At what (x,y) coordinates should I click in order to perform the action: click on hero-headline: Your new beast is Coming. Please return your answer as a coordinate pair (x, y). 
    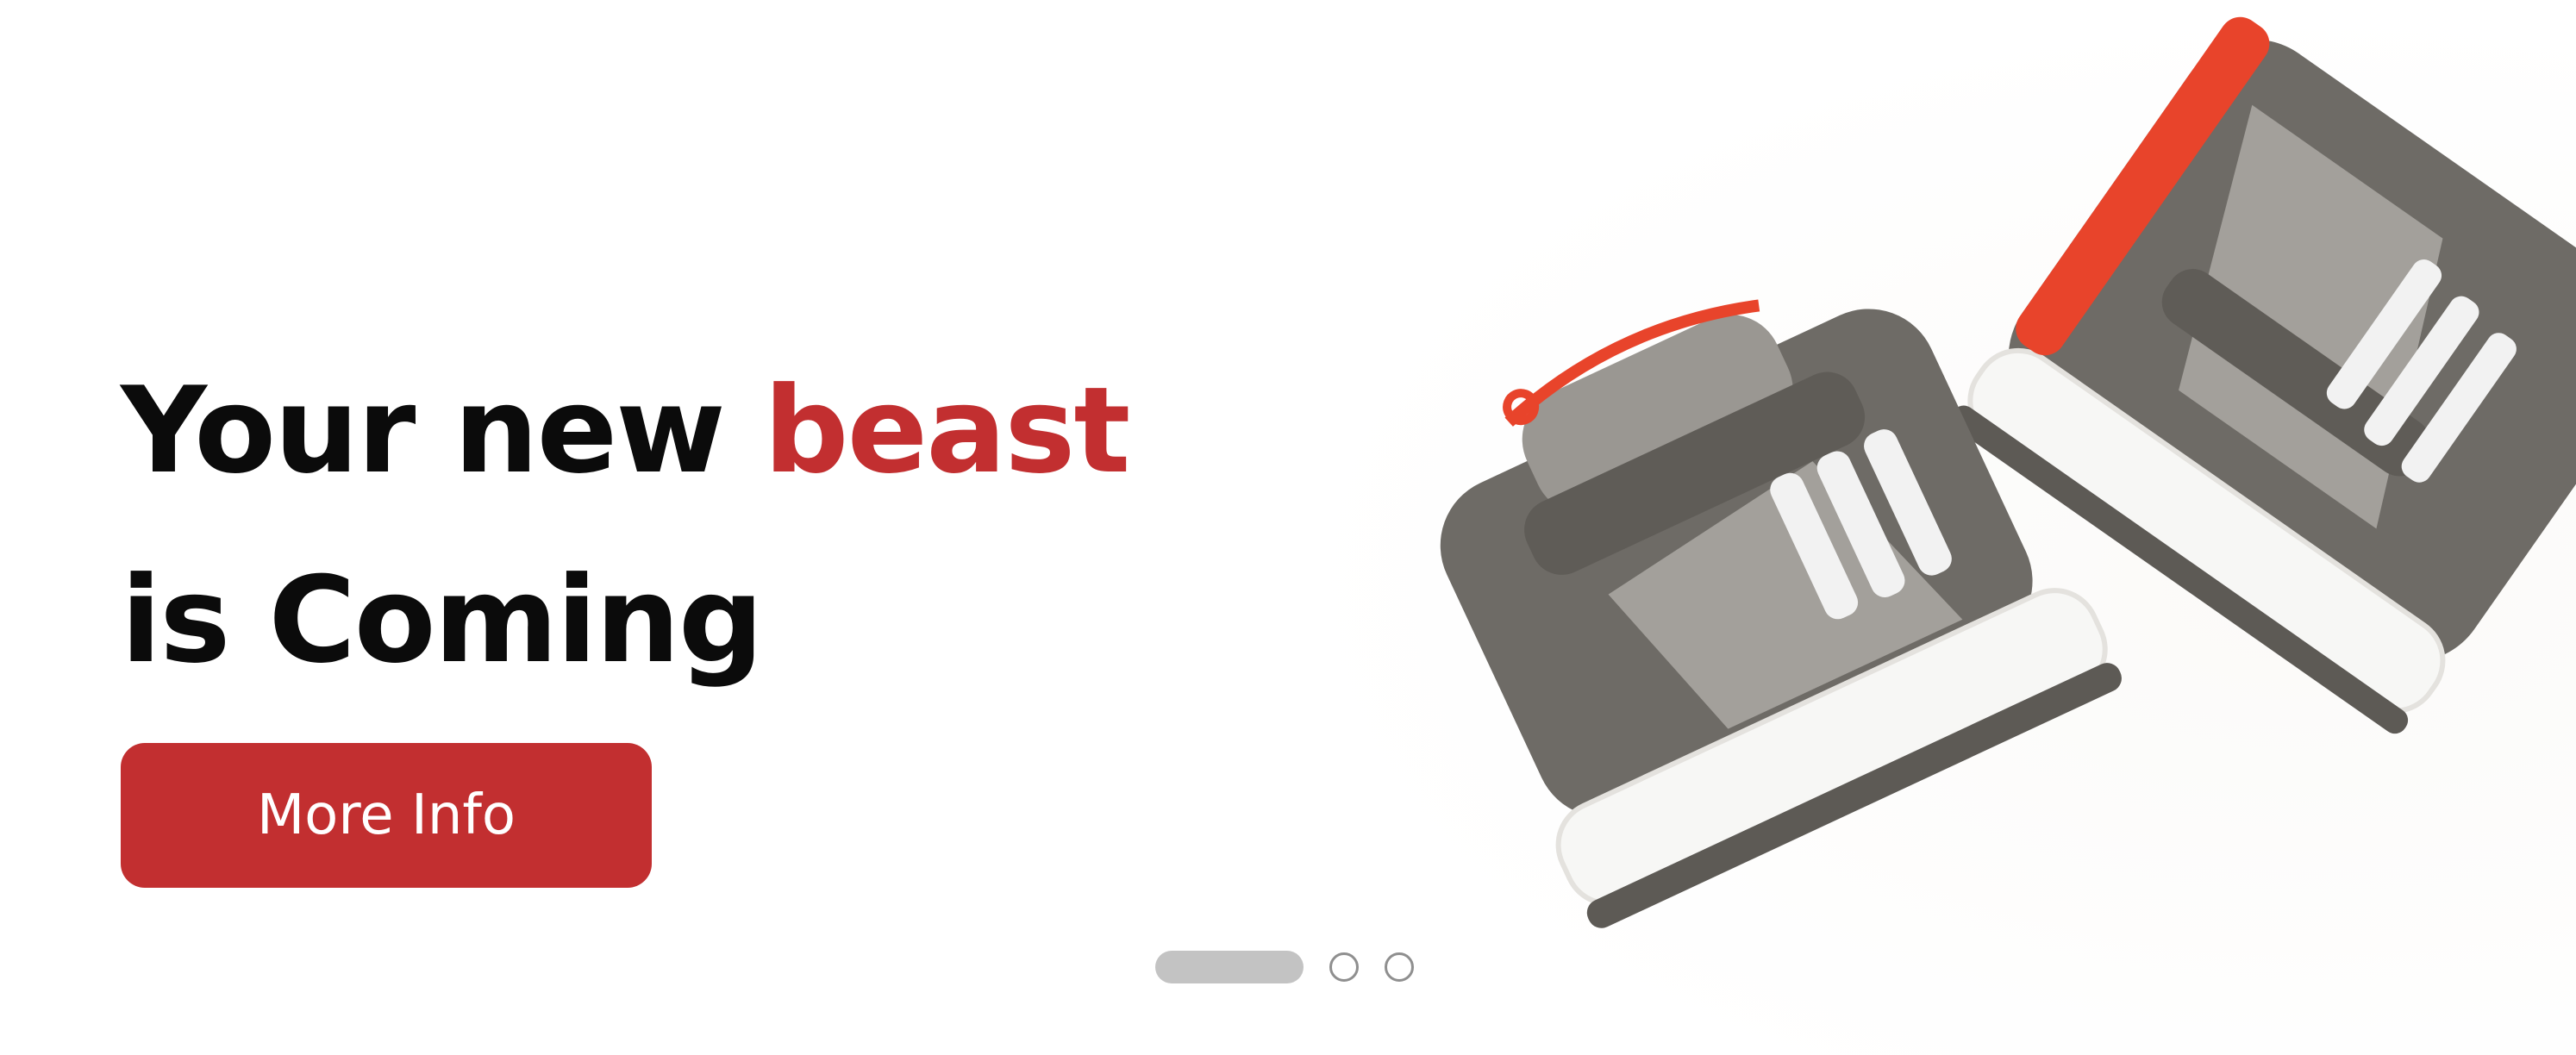
    Looking at the image, I should click on (626, 525).